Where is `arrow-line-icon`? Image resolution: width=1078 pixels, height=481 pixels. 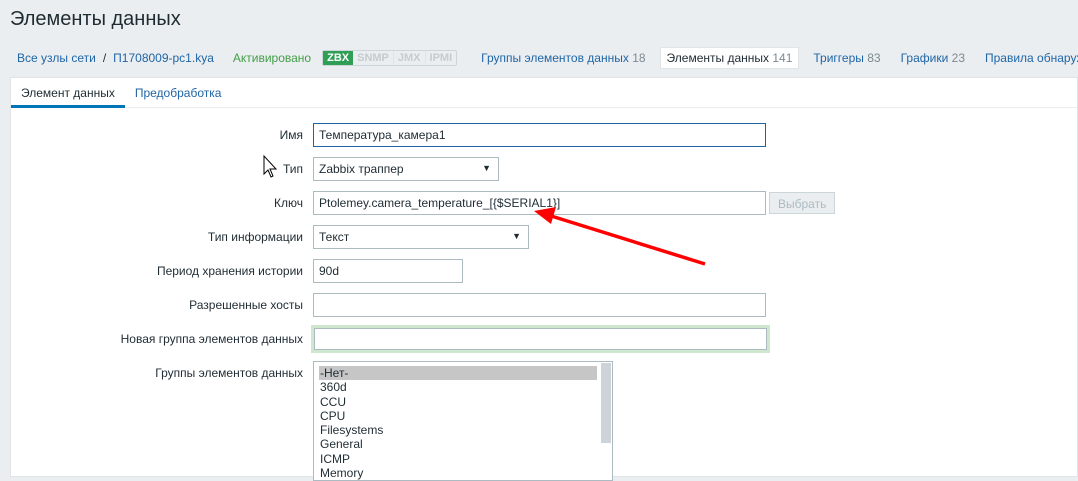
arrow-line-icon is located at coordinates (626, 239).